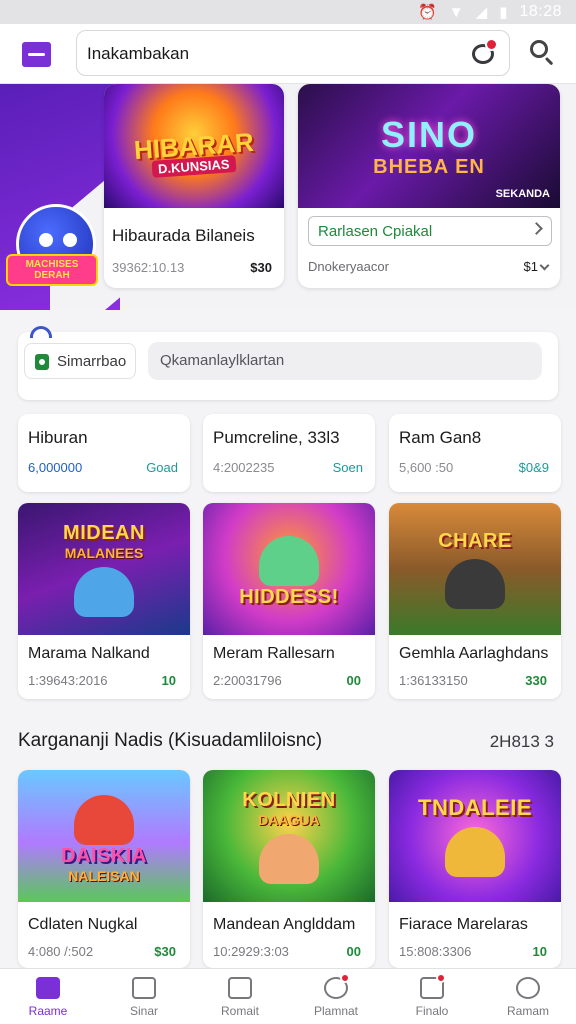 The width and height of the screenshot is (576, 1024). I want to click on promo-card-sub: Dnokeryaacor, so click(348, 266).